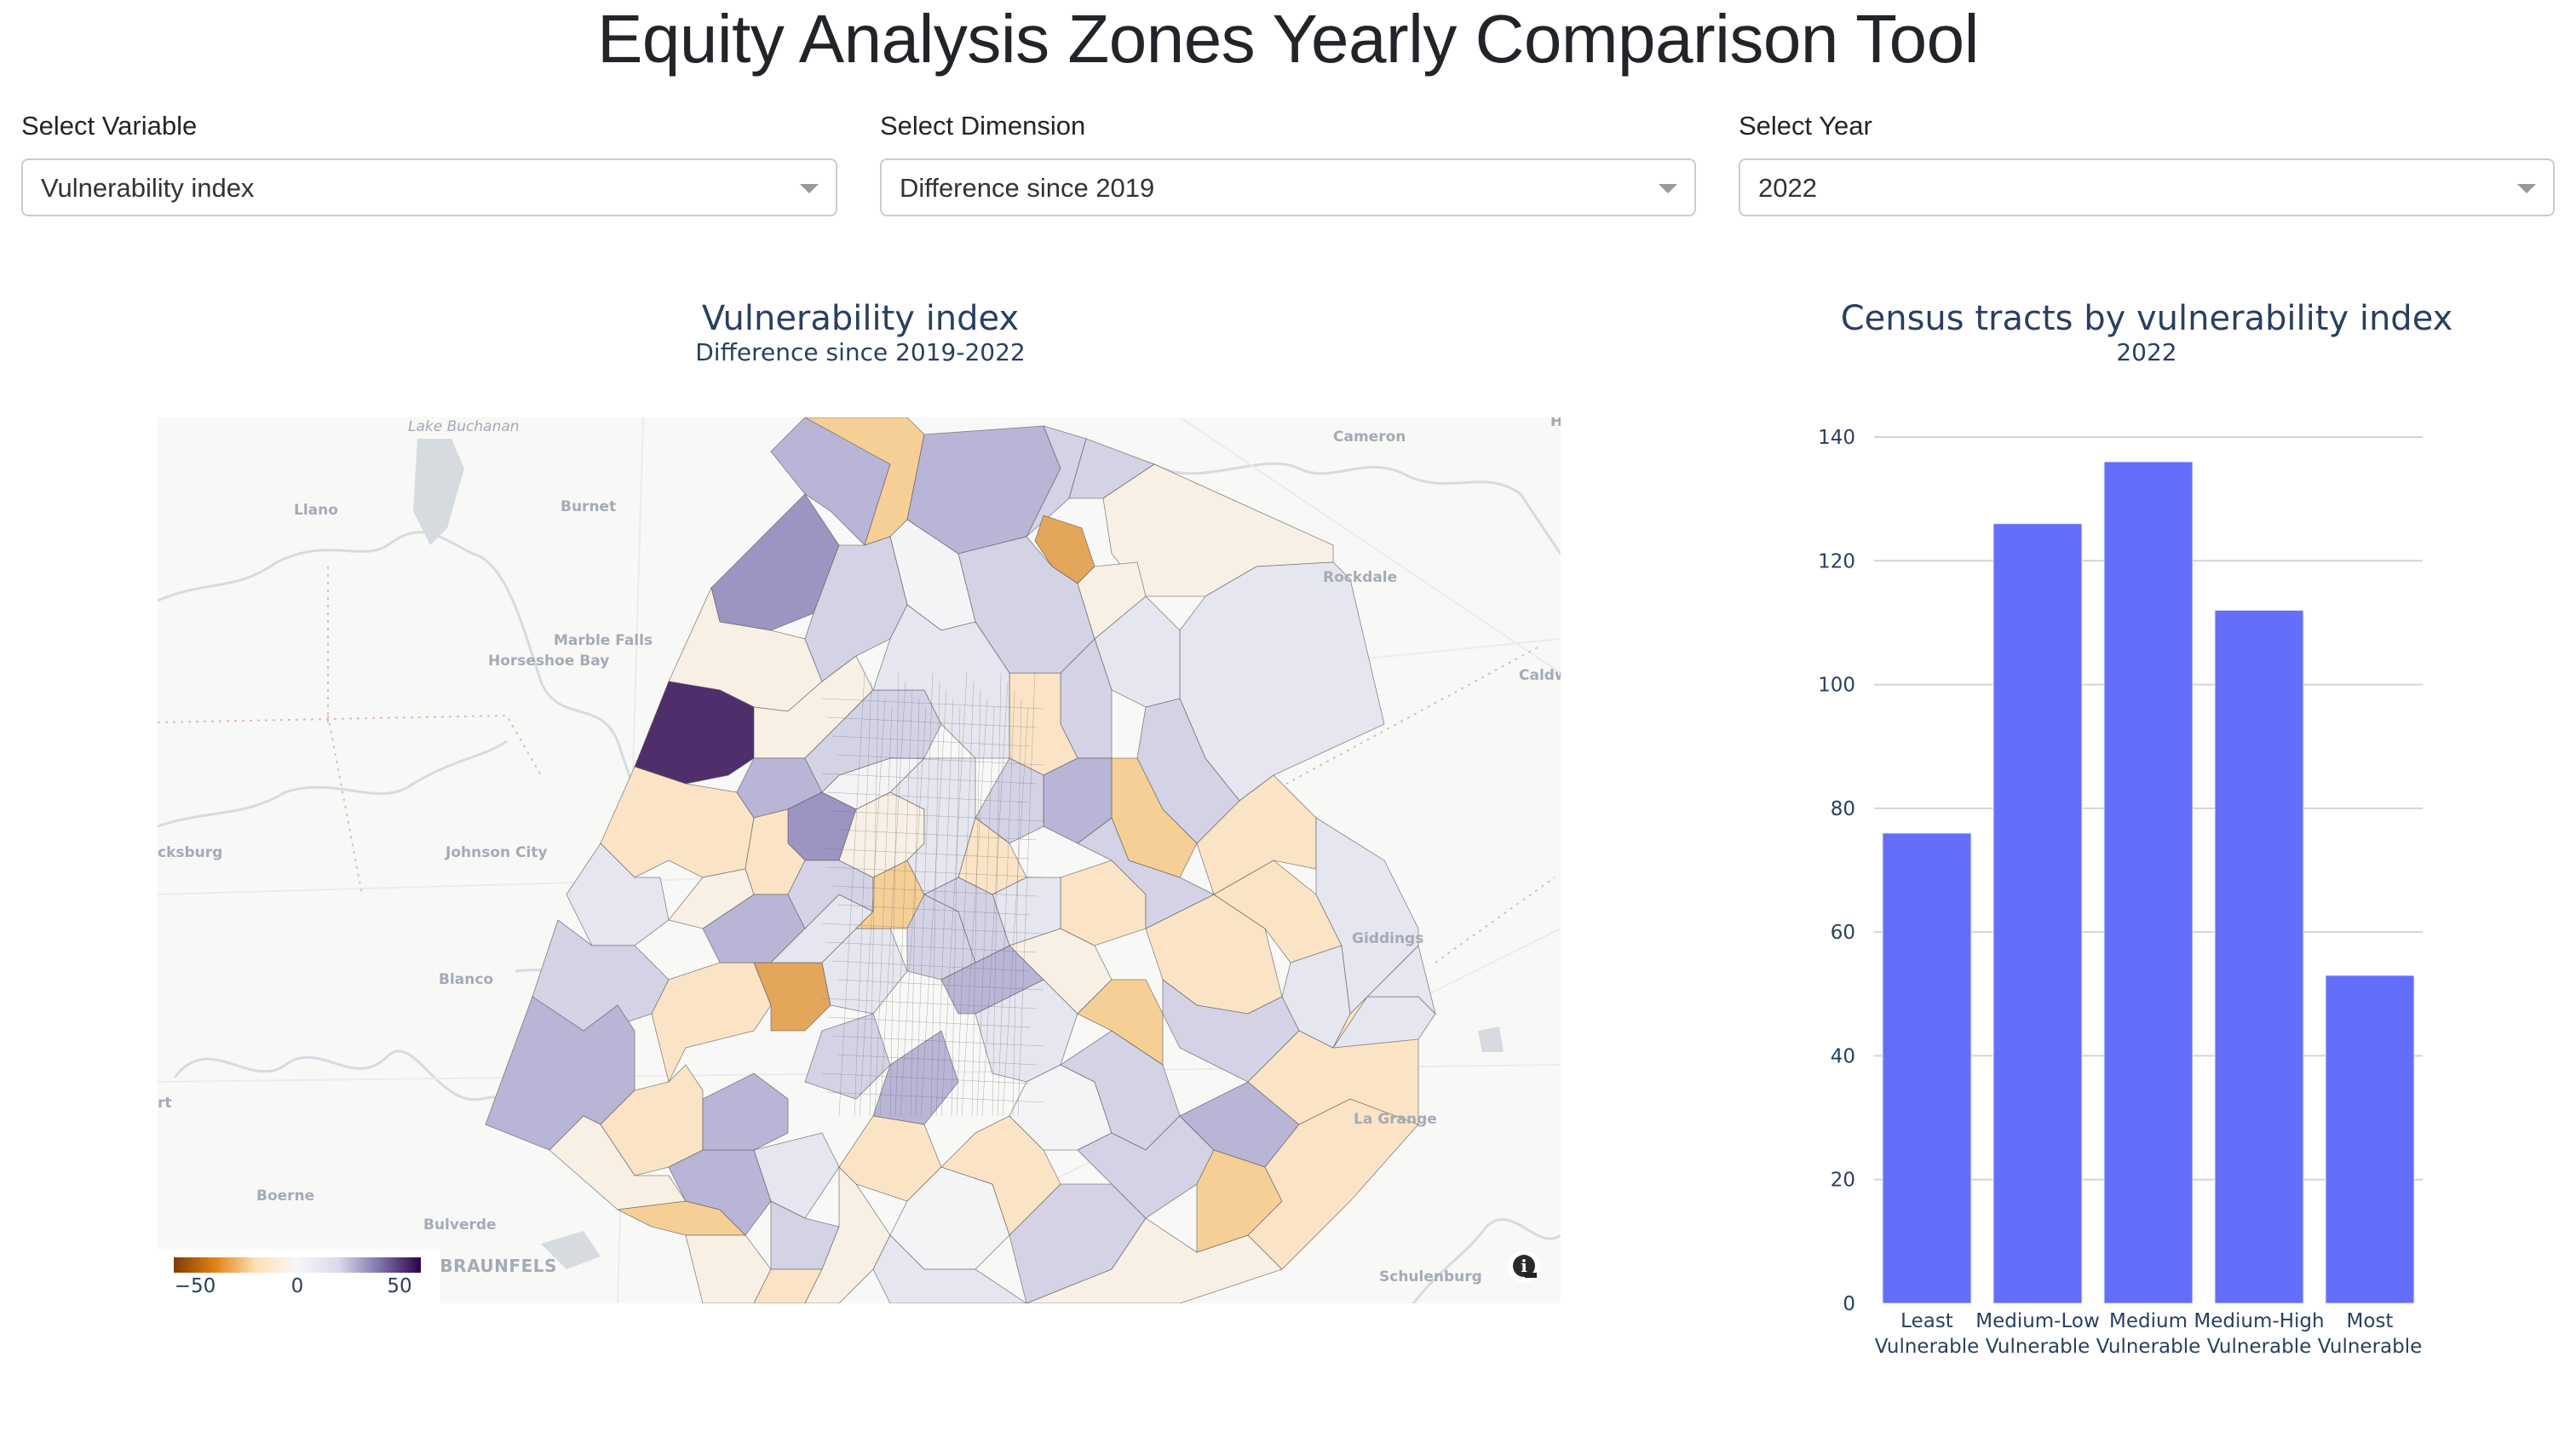 This screenshot has height=1455, width=2576. I want to click on bar-medium-vulnerable, so click(2148, 883).